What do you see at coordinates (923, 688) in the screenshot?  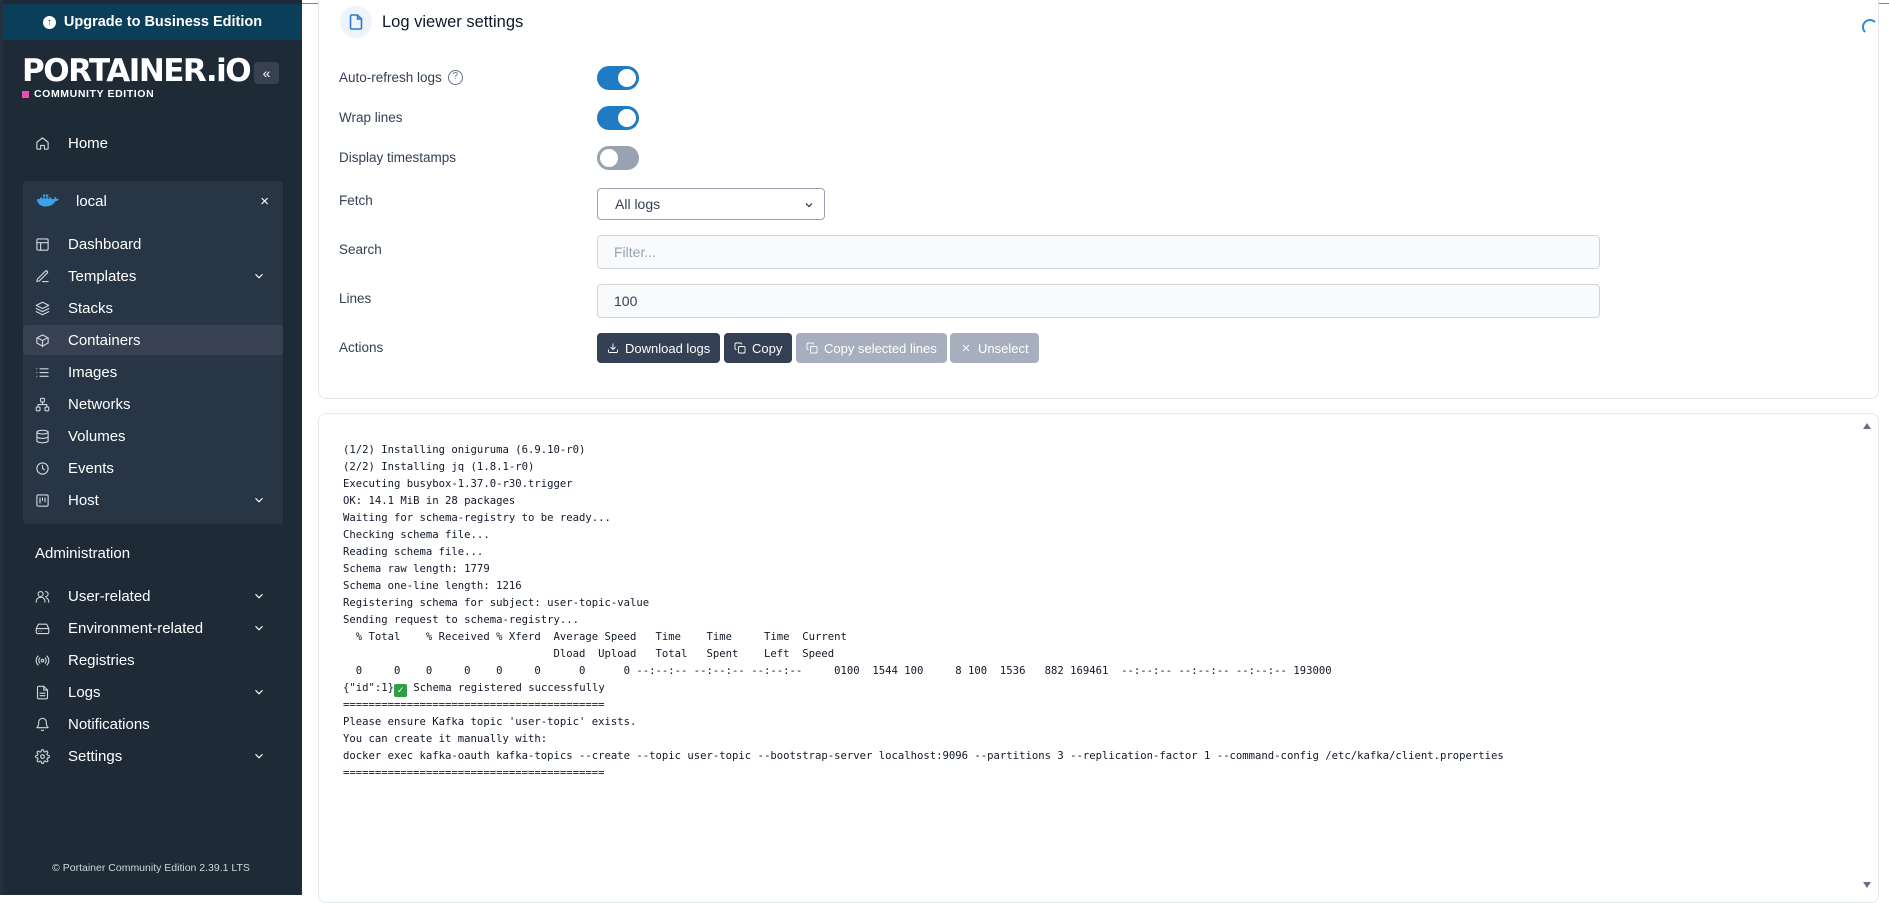 I see `log-line-success: {"id":1} ✓ Schema registered successfully` at bounding box center [923, 688].